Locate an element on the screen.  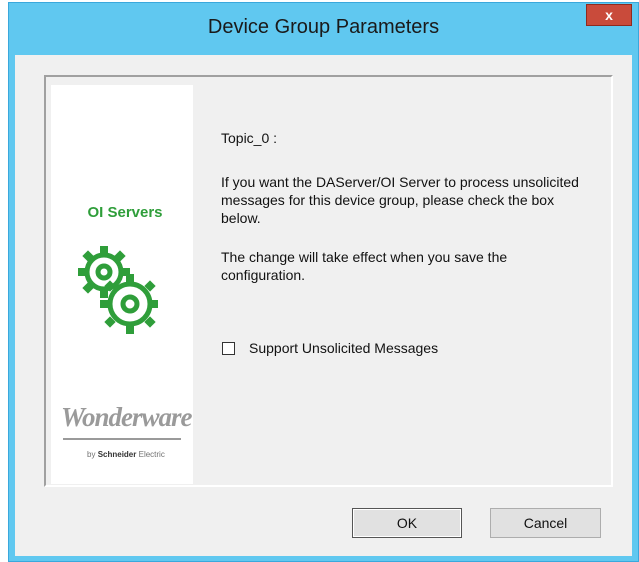
title-bar: Device Group Parameters x is located at coordinates (323, 29).